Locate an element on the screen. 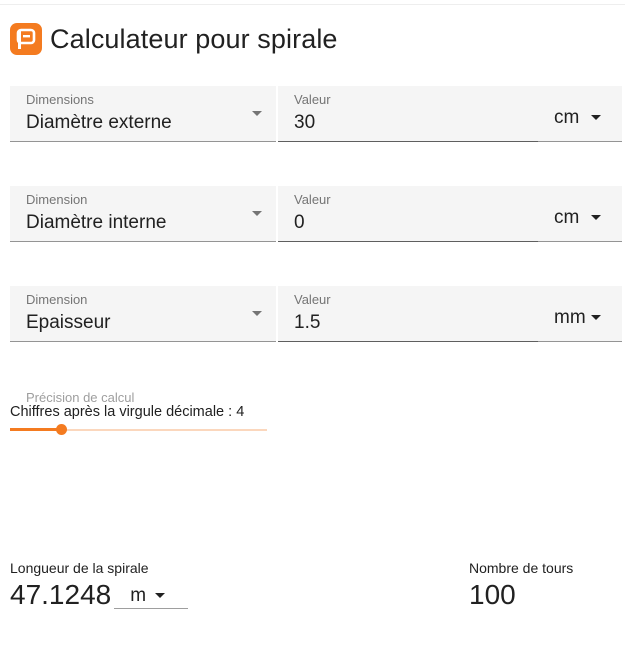  precision-slider is located at coordinates (138, 430).